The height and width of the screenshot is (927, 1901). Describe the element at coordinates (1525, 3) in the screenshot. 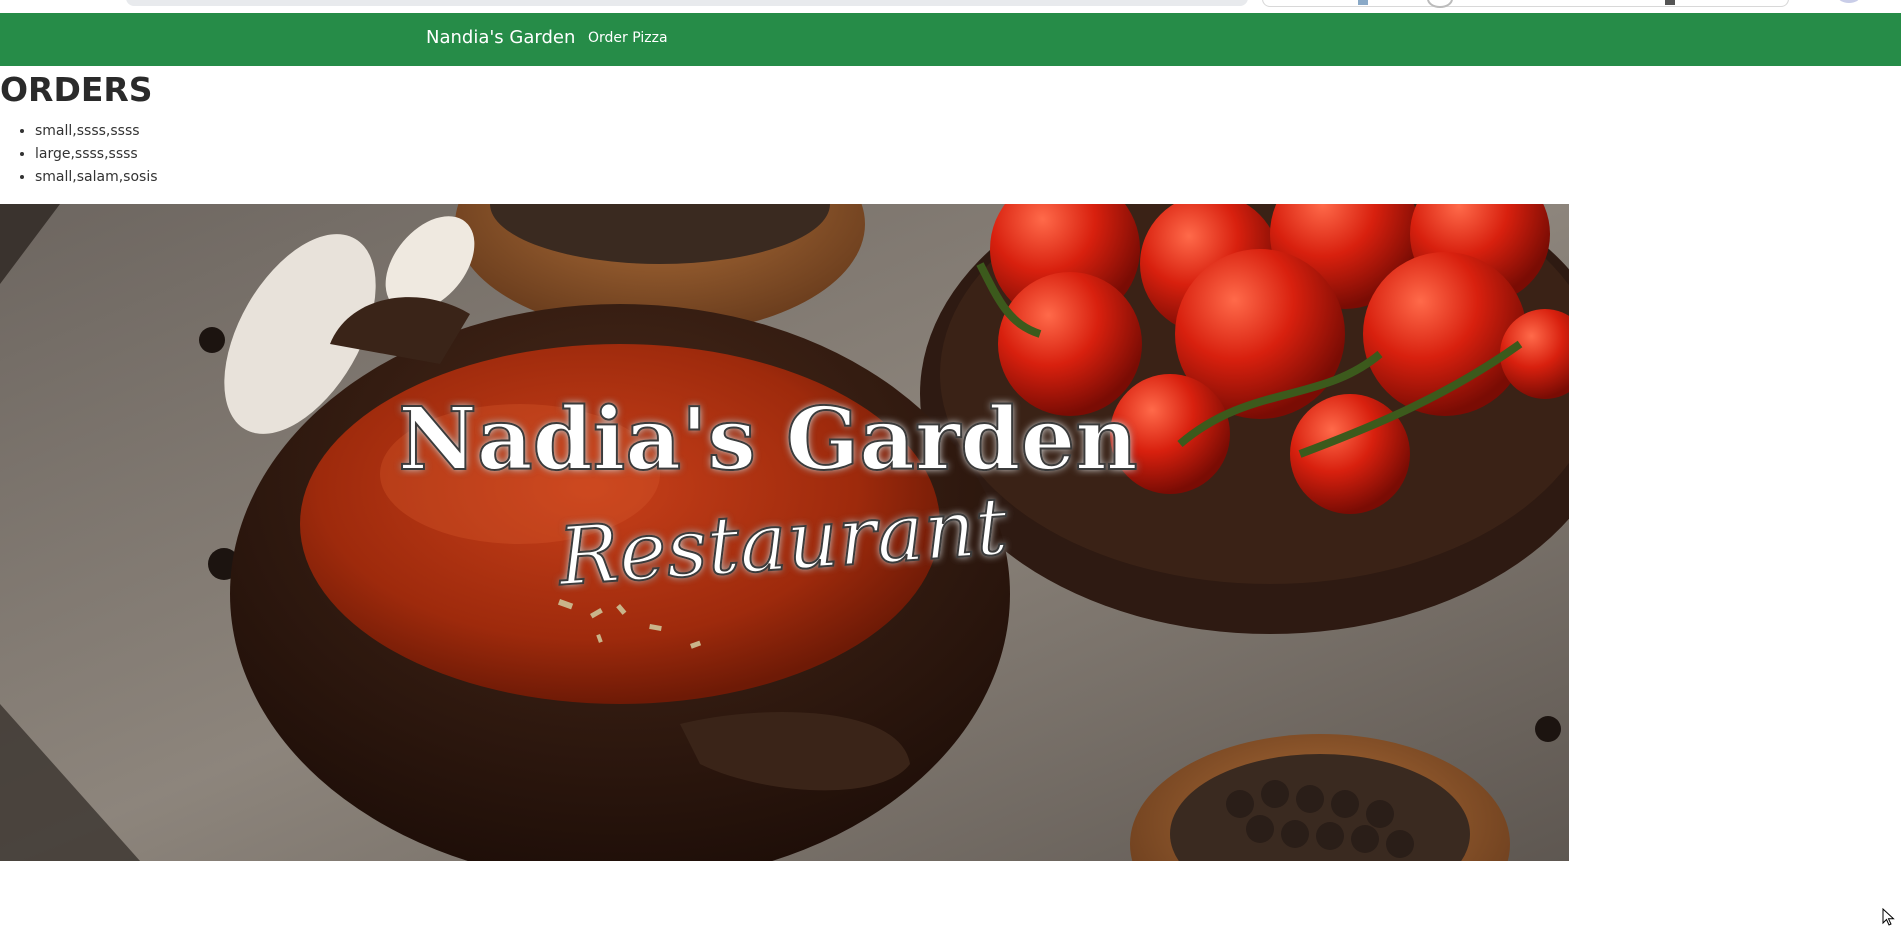

I see `toolbar-field` at that location.